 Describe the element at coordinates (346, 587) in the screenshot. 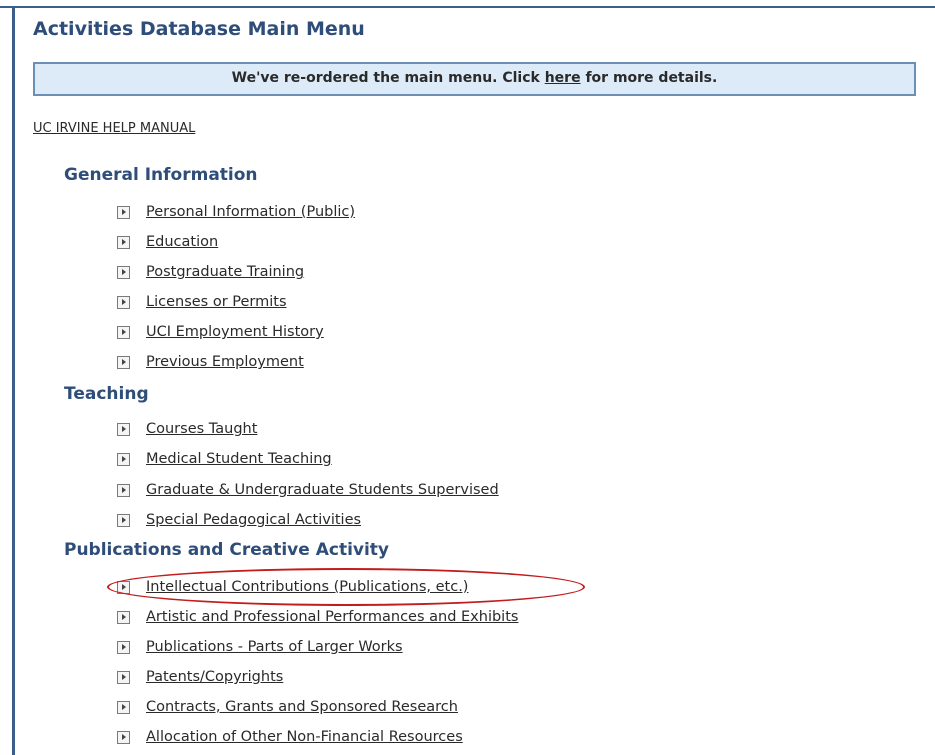

I see `highlight-annotation-ring` at that location.